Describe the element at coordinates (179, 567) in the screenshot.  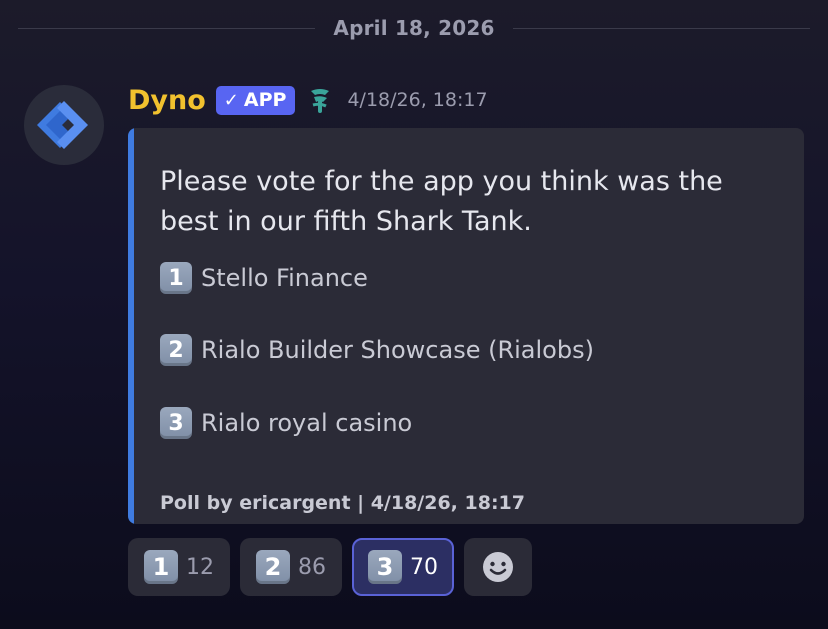
I see `reaction-1: 1 12` at that location.